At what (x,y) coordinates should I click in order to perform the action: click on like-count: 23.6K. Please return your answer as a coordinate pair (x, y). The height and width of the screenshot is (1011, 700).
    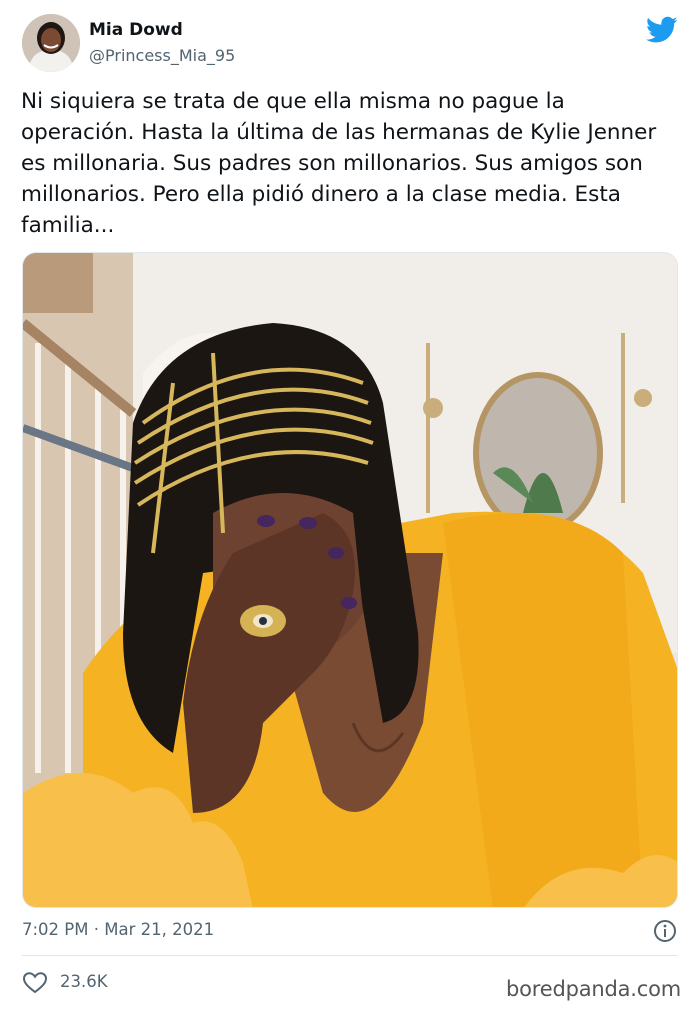
    Looking at the image, I should click on (84, 981).